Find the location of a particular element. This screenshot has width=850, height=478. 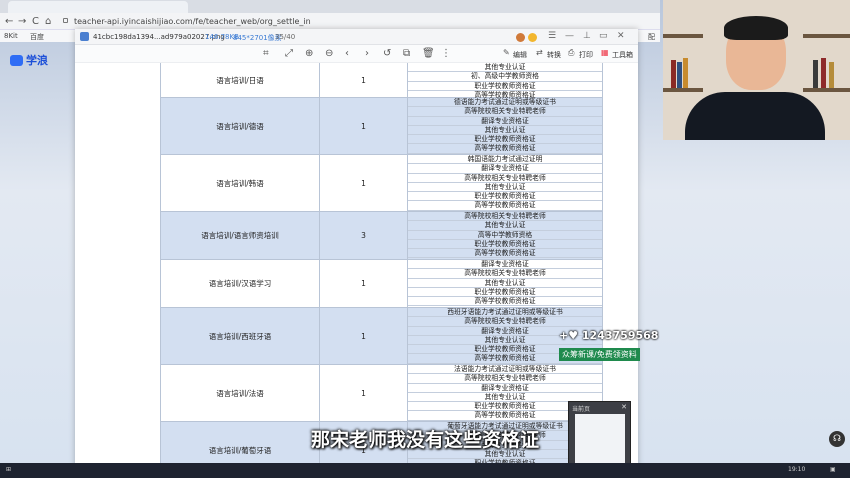

rotate-icon: ↺ is located at coordinates (387, 53).